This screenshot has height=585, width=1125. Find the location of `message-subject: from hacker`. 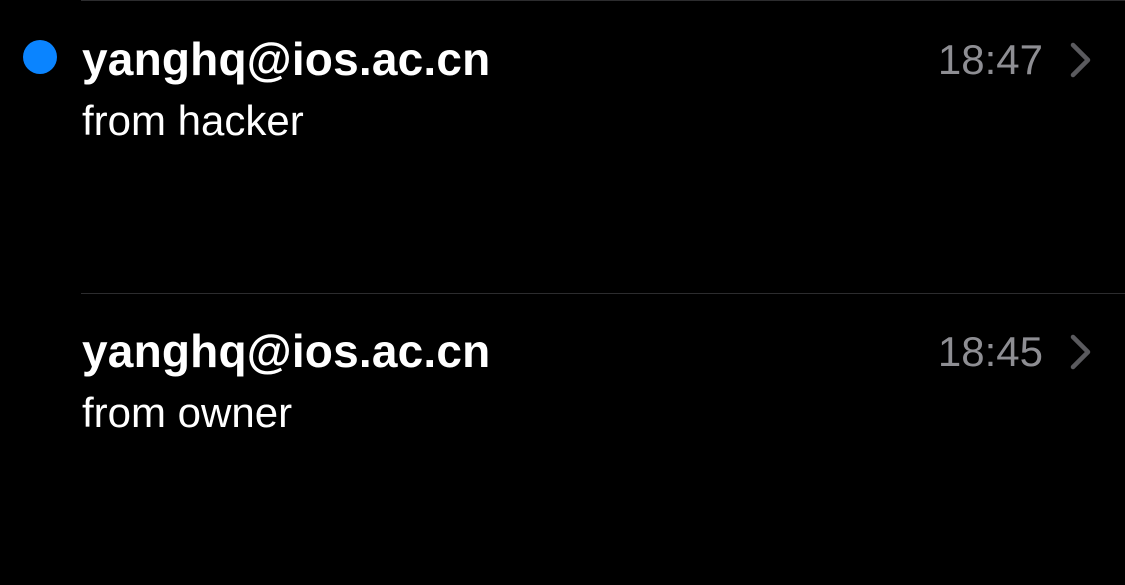

message-subject: from hacker is located at coordinates (193, 120).